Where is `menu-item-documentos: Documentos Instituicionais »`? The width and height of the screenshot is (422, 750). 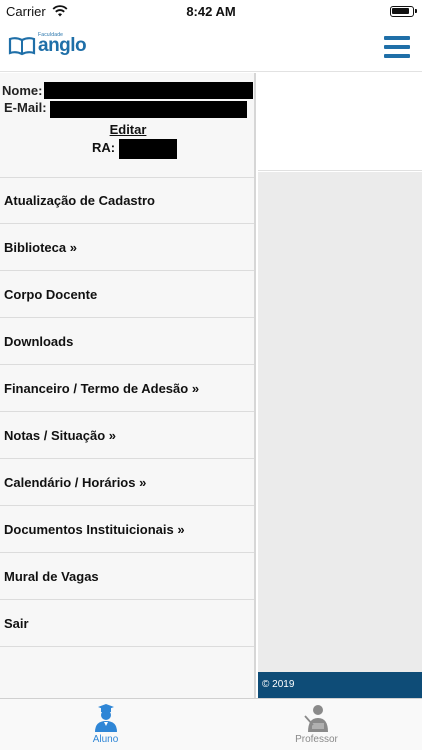 menu-item-documentos: Documentos Instituicionais » is located at coordinates (127, 529).